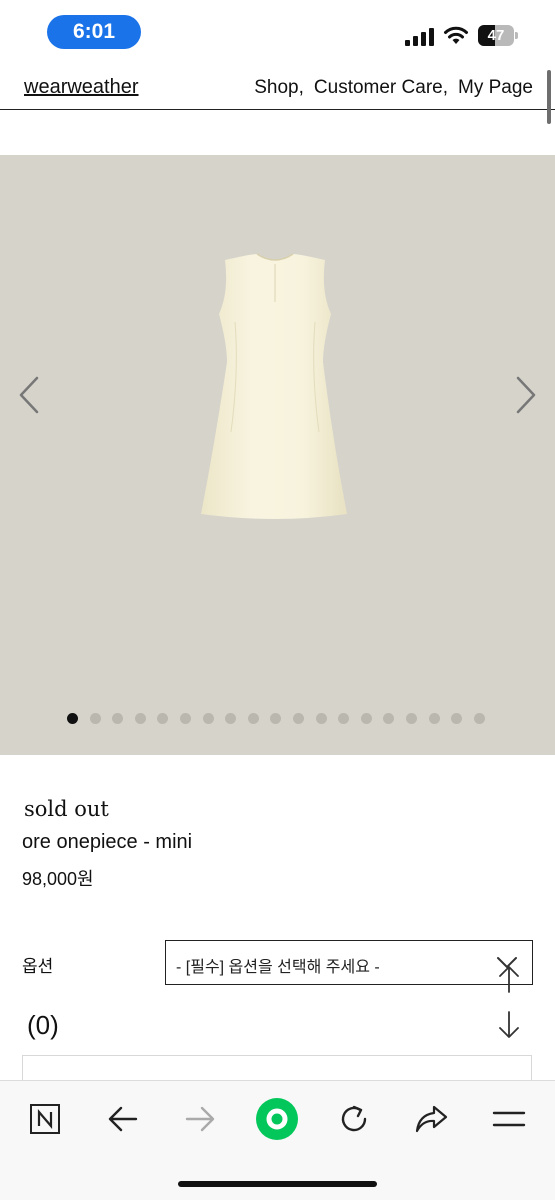 This screenshot has width=555, height=1200. Describe the element at coordinates (81, 87) in the screenshot. I see `site-logo: wearweather` at that location.